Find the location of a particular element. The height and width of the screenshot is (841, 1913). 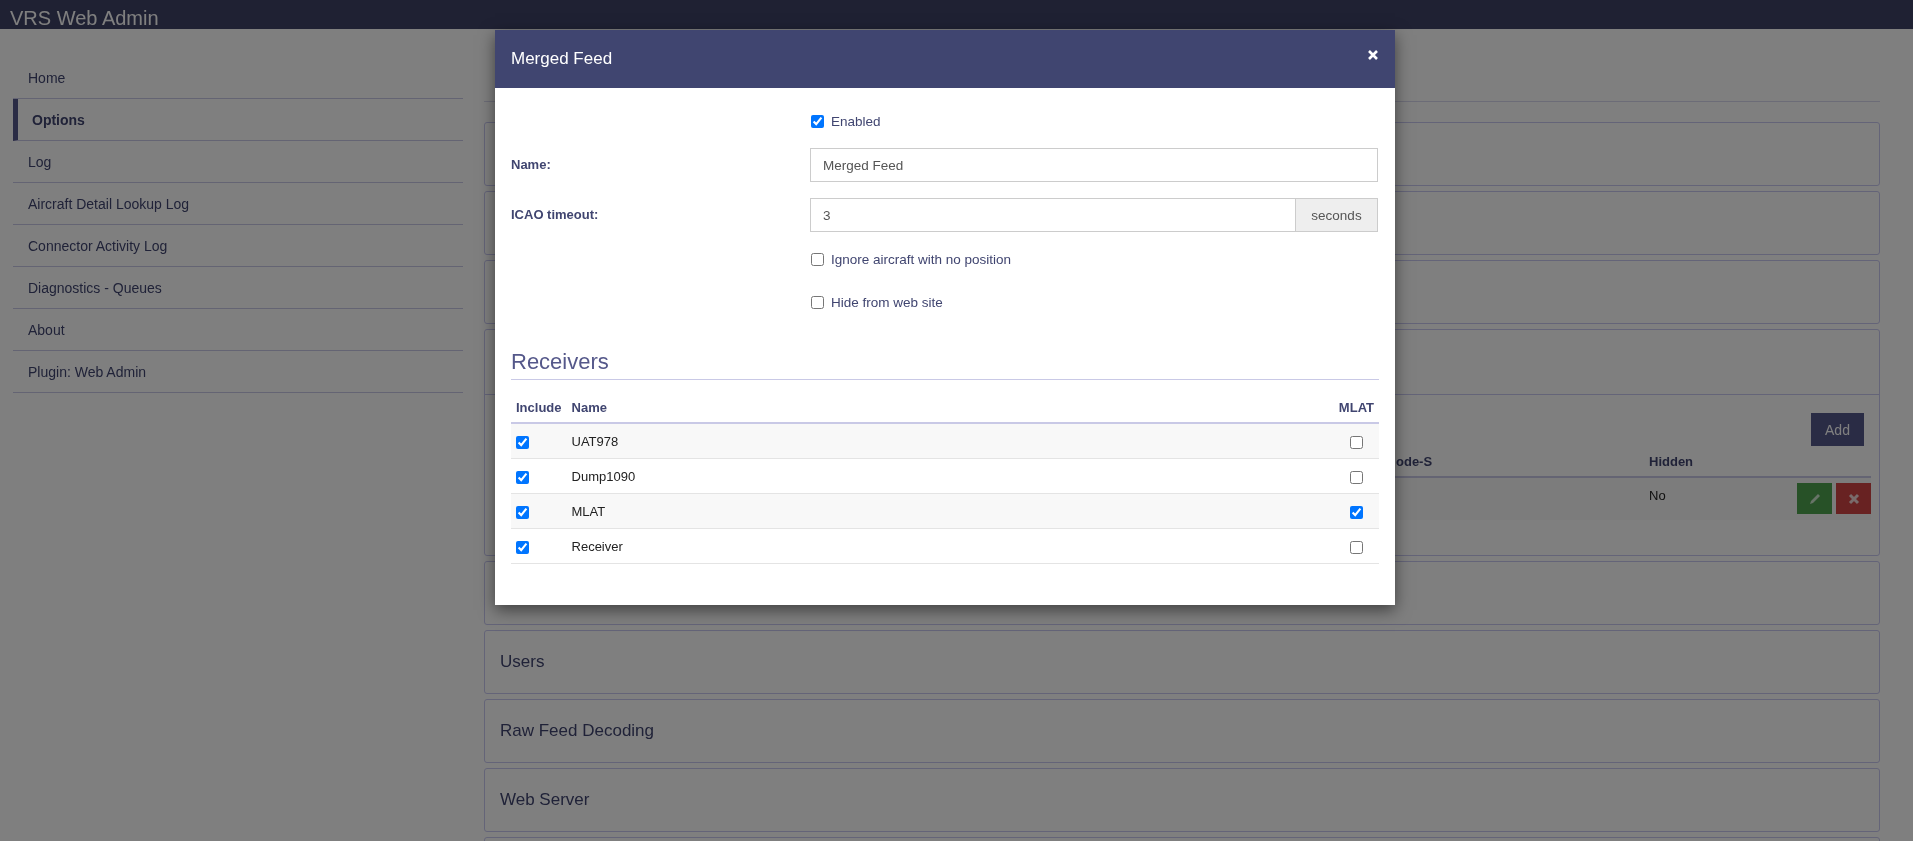

section-panel: Users is located at coordinates (1182, 662).